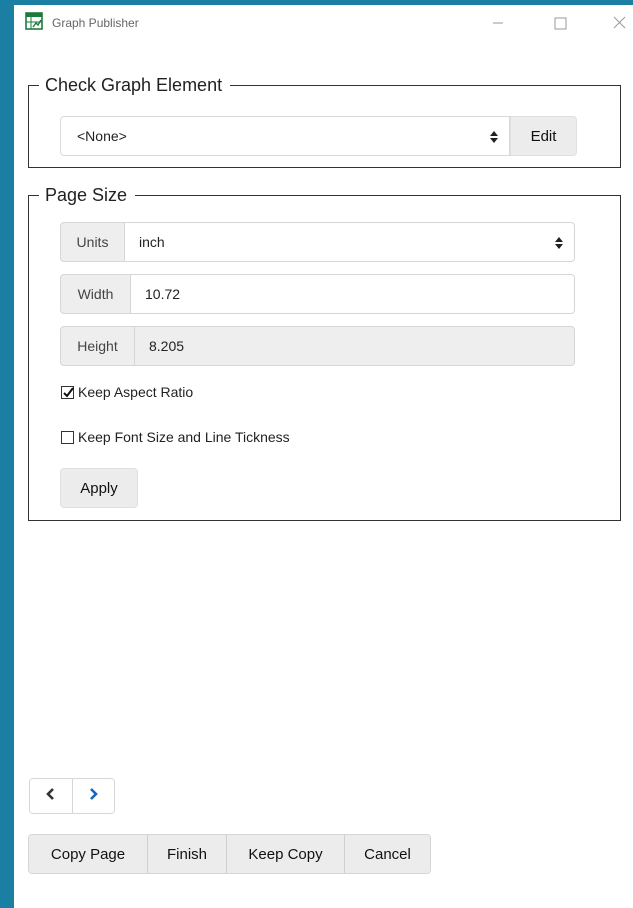 The height and width of the screenshot is (908, 633). I want to click on keep-copy-button: Keep Copy, so click(285, 854).